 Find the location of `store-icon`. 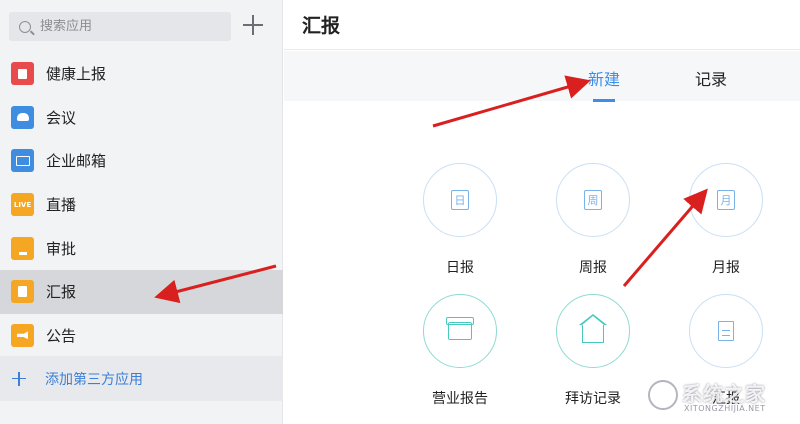

store-icon is located at coordinates (460, 328).